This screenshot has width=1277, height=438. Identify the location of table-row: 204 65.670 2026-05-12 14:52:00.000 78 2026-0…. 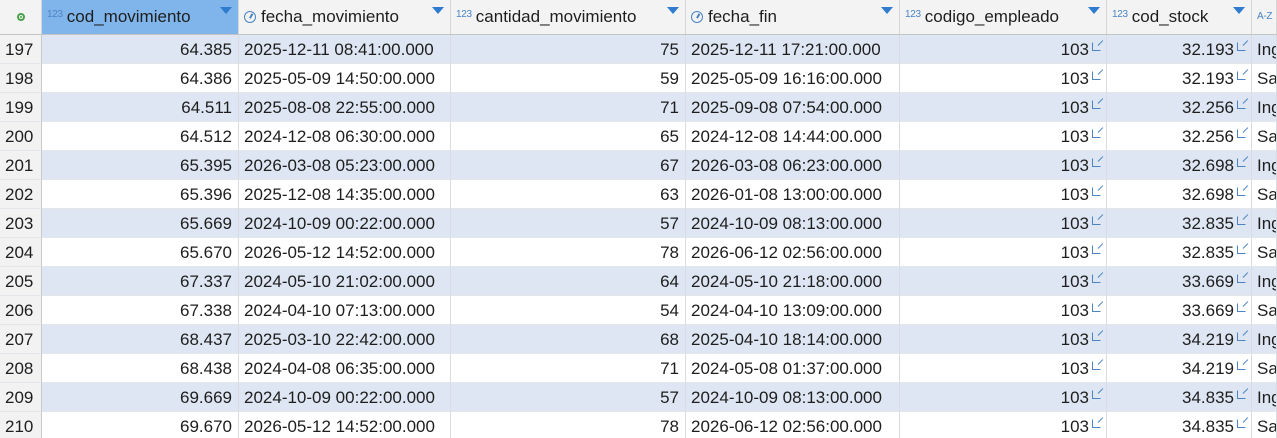
(638, 252).